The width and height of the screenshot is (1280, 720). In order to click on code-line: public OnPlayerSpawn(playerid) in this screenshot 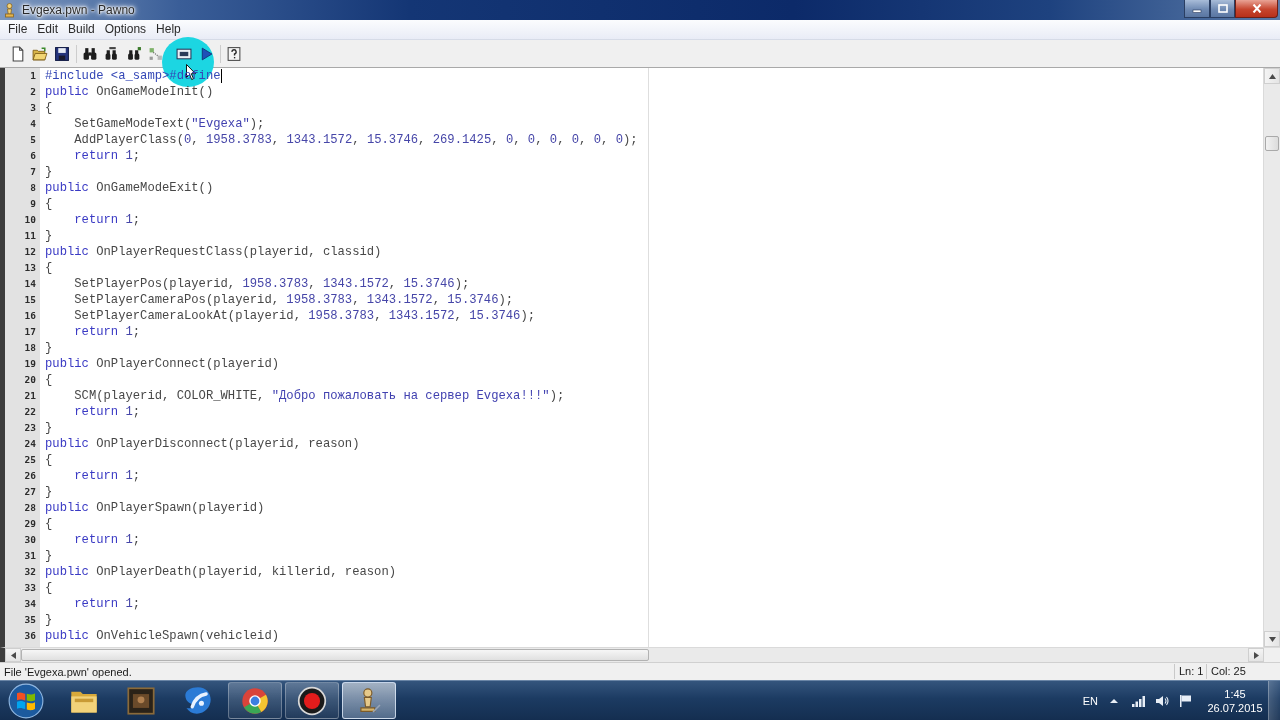, I will do `click(155, 508)`.